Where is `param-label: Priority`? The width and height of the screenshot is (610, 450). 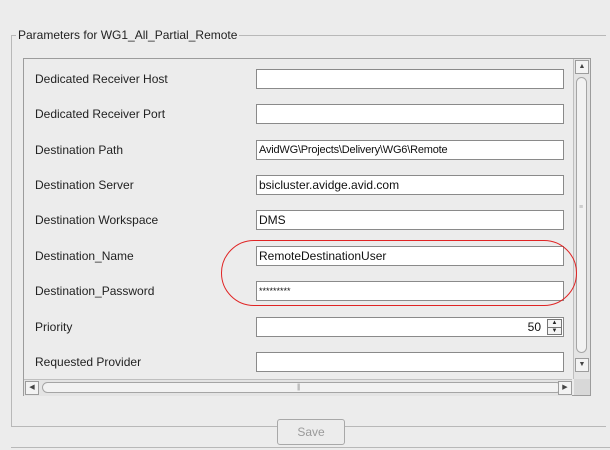
param-label: Priority is located at coordinates (54, 327).